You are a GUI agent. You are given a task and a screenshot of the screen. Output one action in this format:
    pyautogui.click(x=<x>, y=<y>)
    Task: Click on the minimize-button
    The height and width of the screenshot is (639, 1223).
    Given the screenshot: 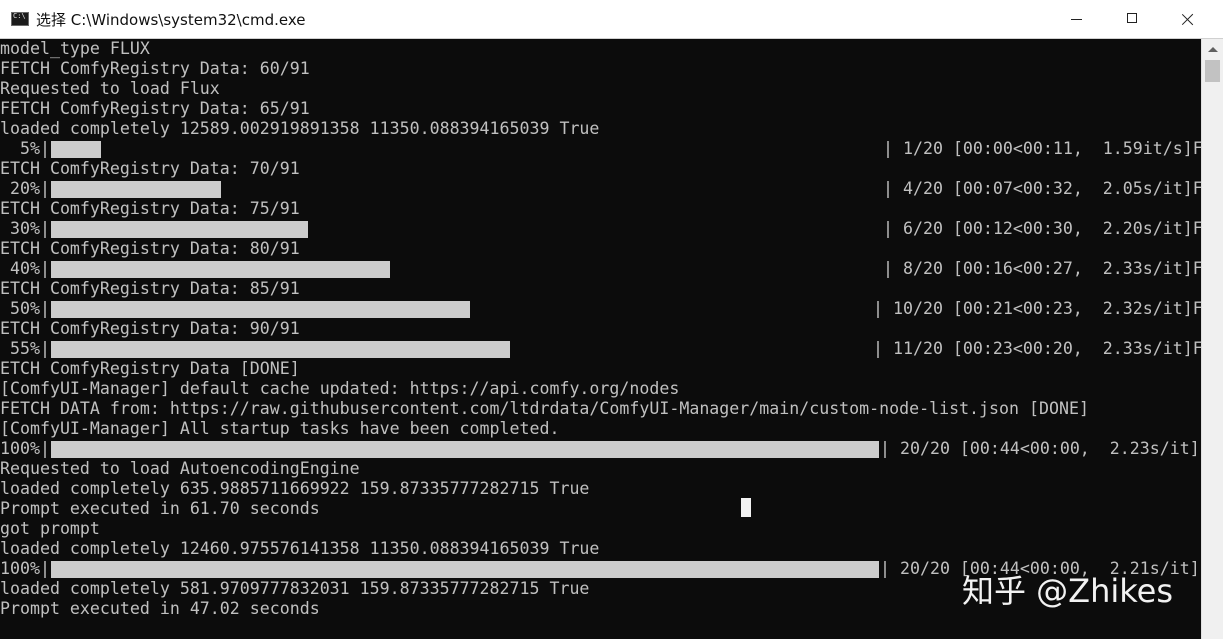 What is the action you would take?
    pyautogui.click(x=1077, y=19)
    